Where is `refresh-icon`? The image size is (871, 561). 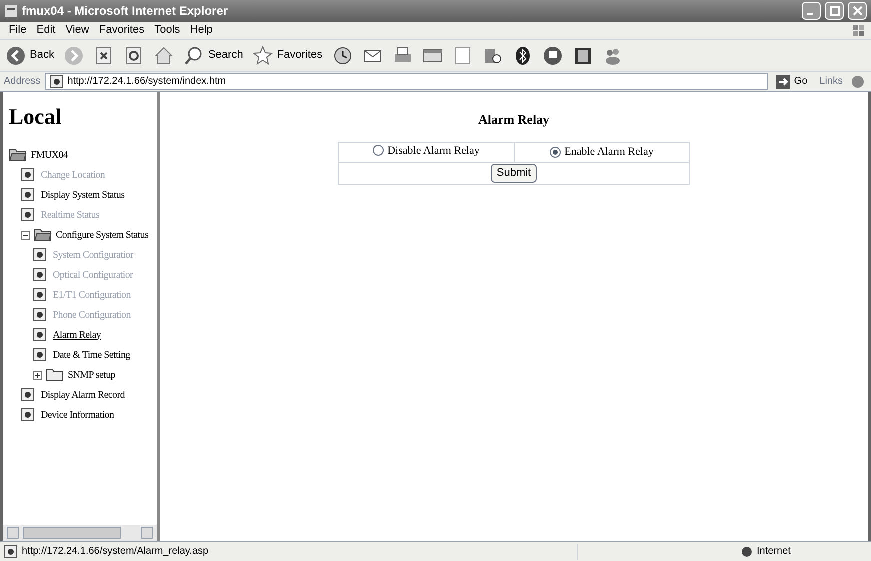
refresh-icon is located at coordinates (134, 56).